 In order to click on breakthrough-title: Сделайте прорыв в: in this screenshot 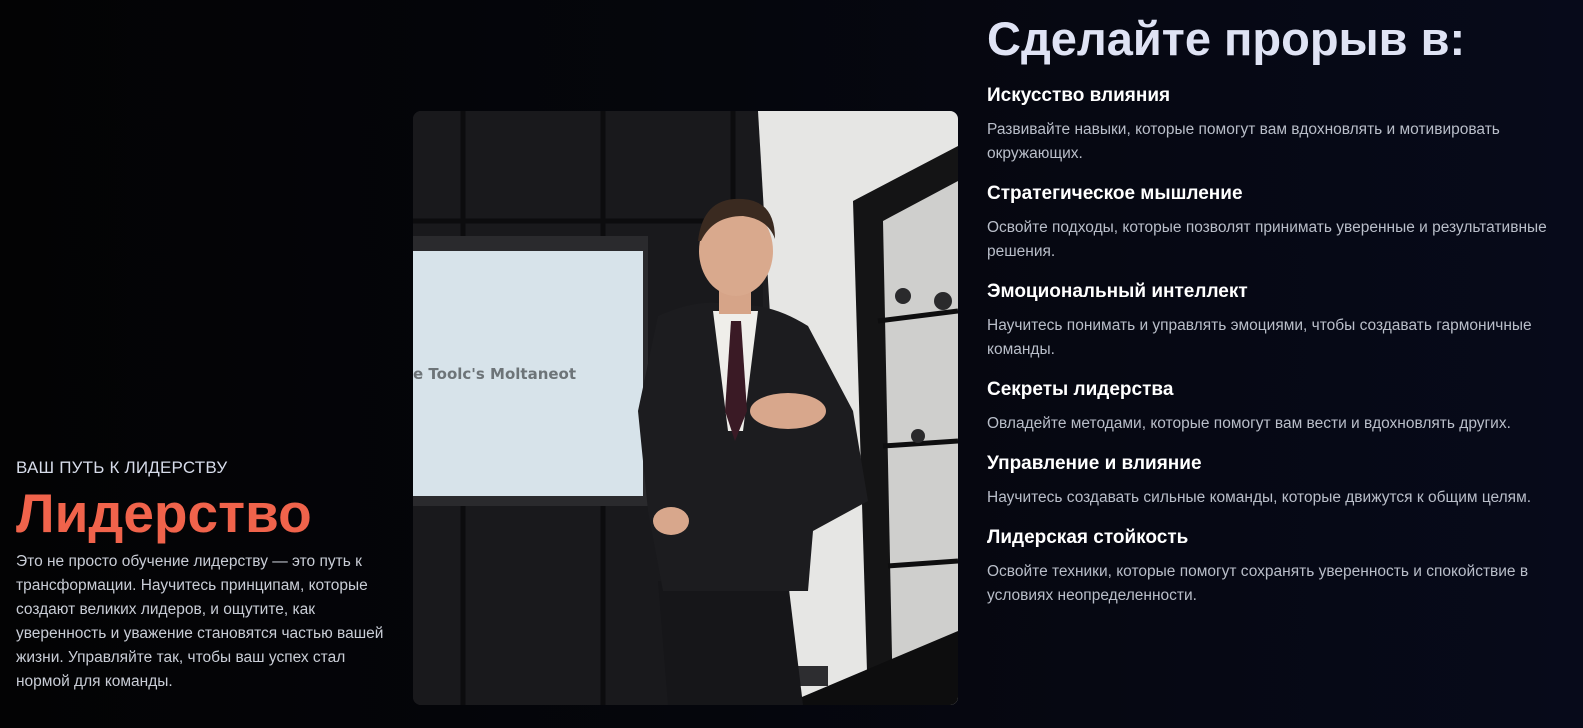, I will do `click(1226, 38)`.